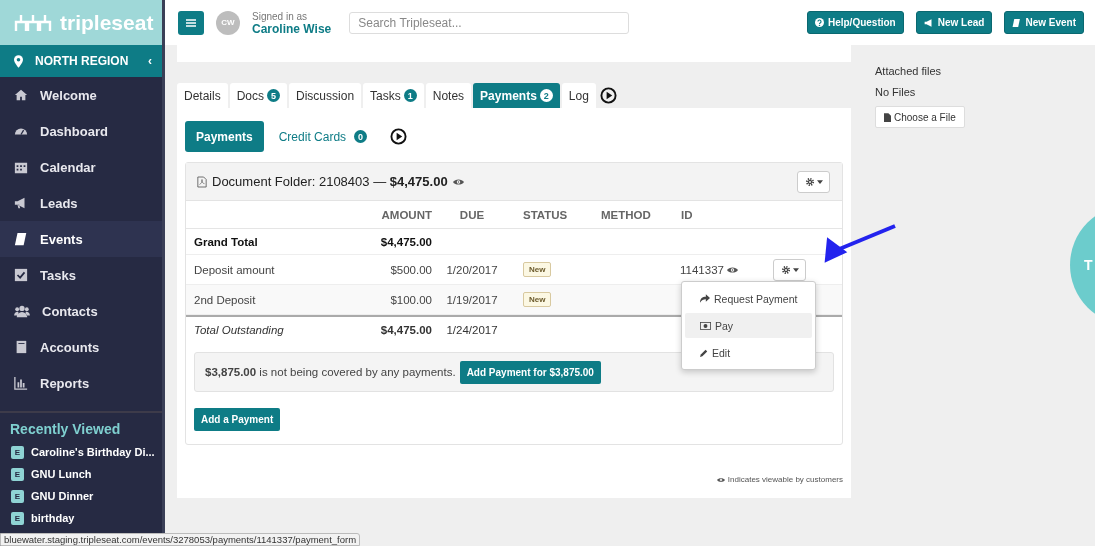 Image resolution: width=1095 pixels, height=546 pixels. I want to click on section-heading: Recently Viewed, so click(65, 429).